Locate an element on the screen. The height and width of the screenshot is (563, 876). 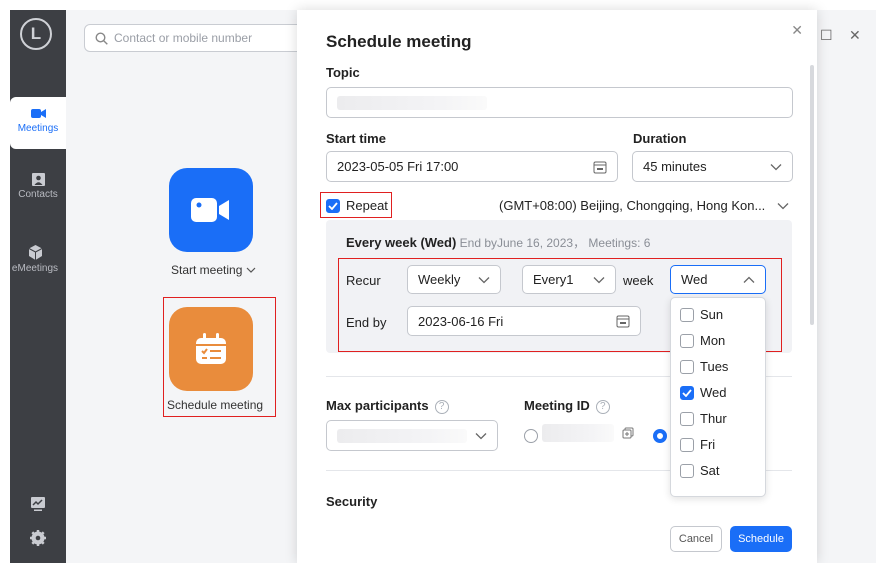
repeat-label: Repeat is located at coordinates (367, 205).